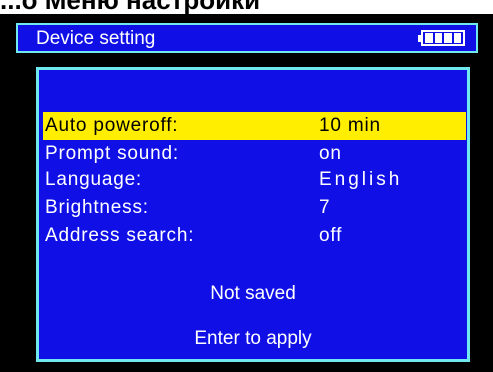 The image size is (493, 372). What do you see at coordinates (330, 153) in the screenshot?
I see `setting-value: on` at bounding box center [330, 153].